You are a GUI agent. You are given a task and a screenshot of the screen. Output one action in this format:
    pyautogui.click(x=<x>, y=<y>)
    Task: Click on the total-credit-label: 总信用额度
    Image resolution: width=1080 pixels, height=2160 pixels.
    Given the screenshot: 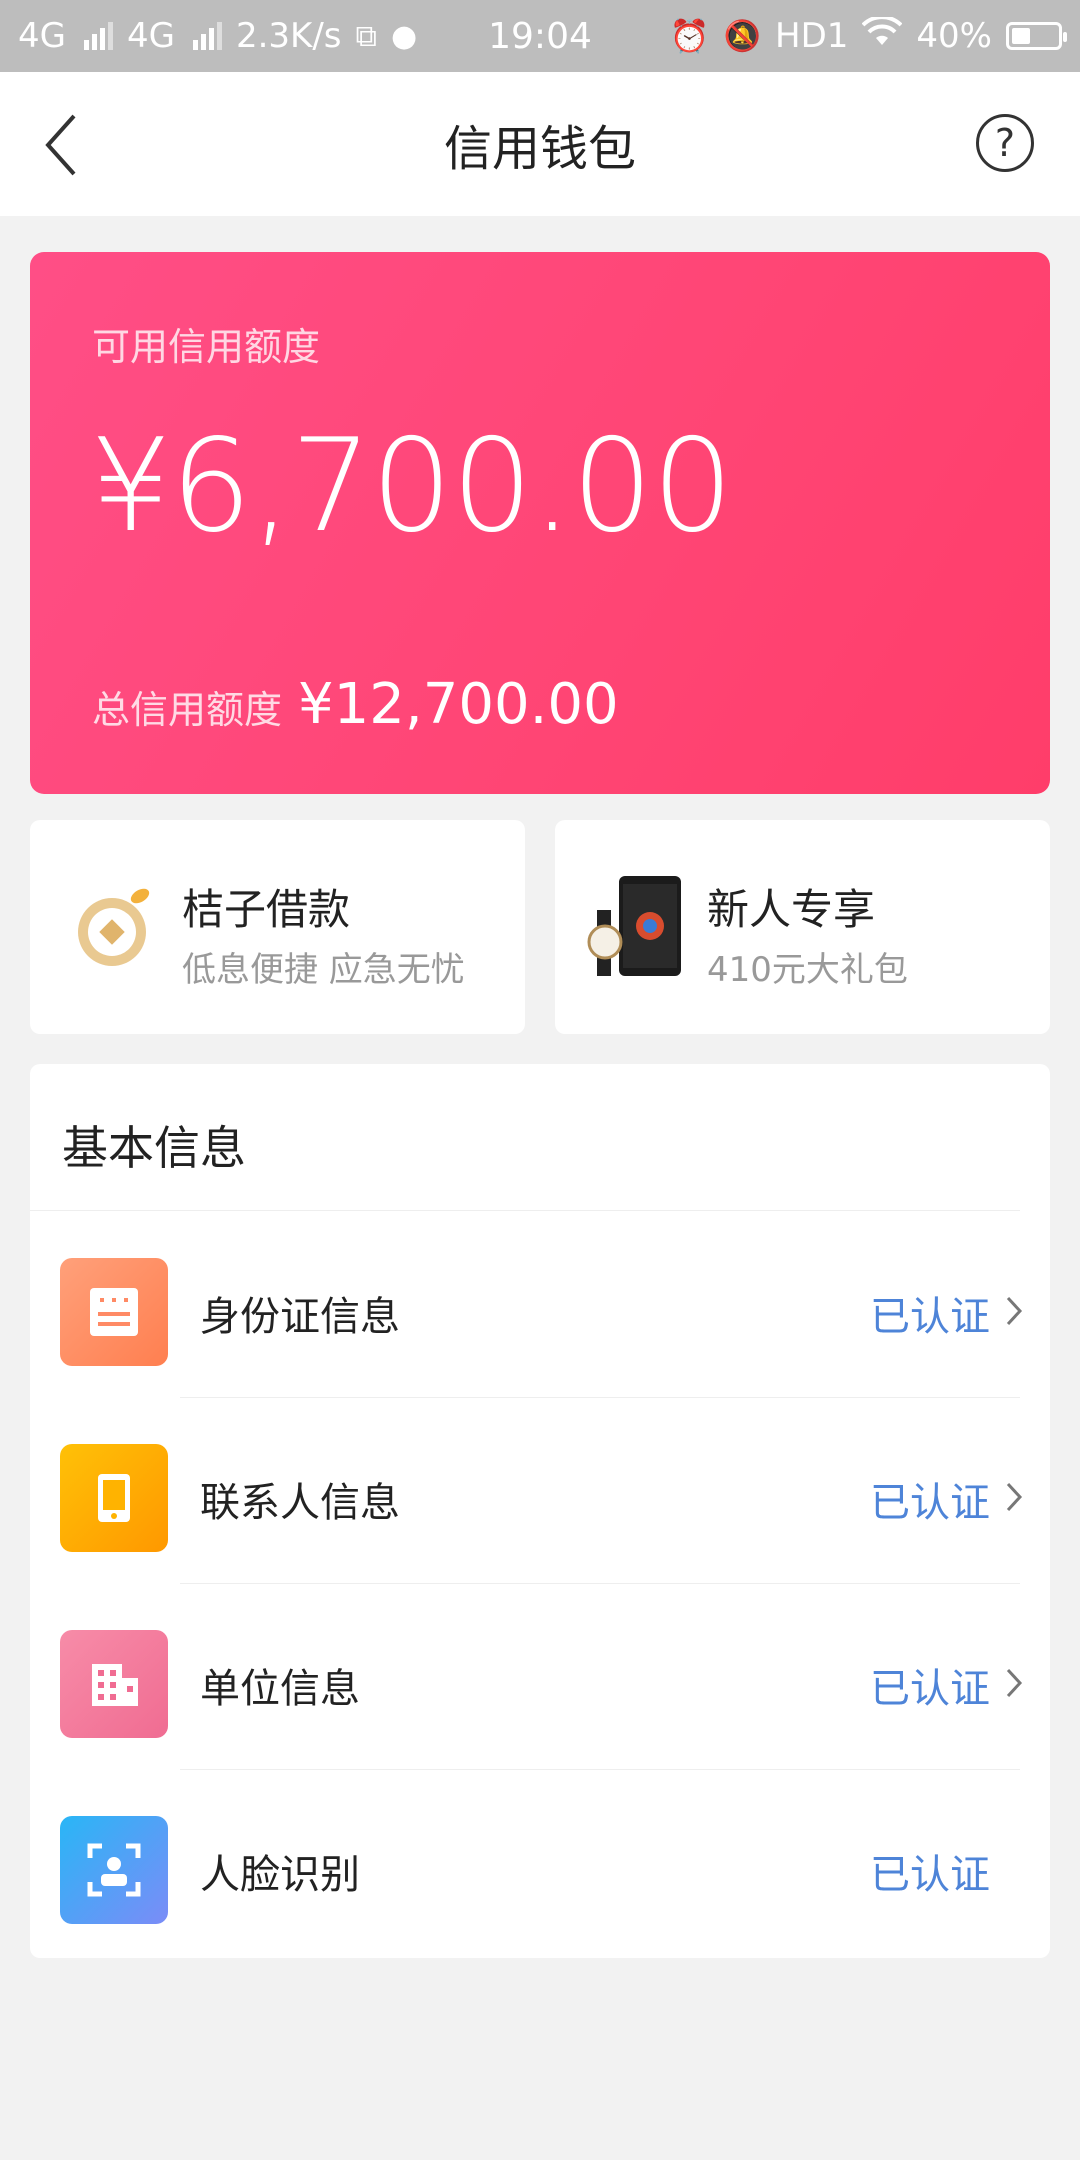 What is the action you would take?
    pyautogui.click(x=187, y=710)
    